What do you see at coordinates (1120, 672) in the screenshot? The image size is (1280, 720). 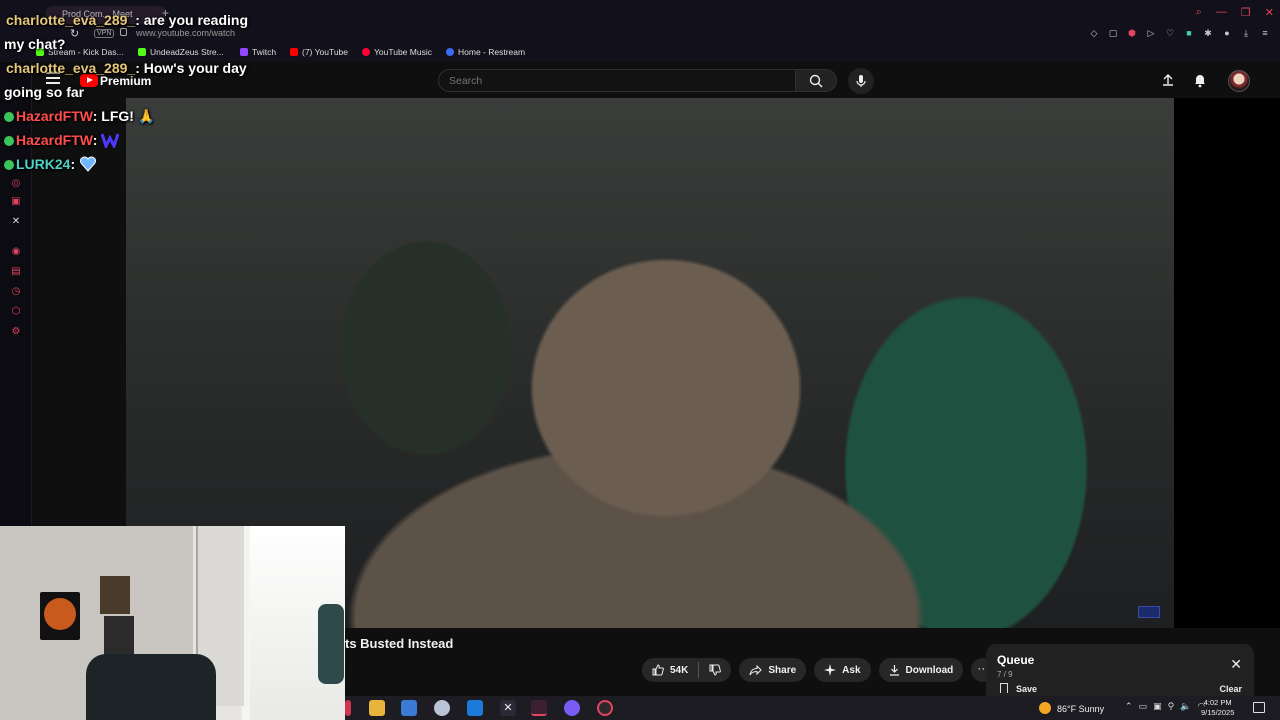 I see `queue-panel: Queue 7 / 9 ✕ Save Clear` at bounding box center [1120, 672].